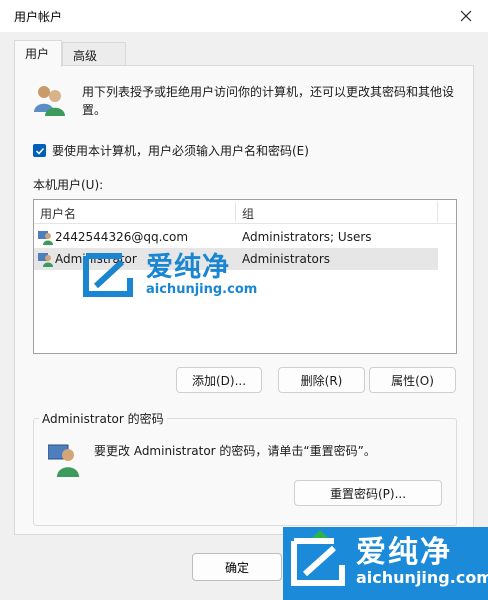 The height and width of the screenshot is (600, 488). I want to click on window-title: 用户帐户, so click(38, 17).